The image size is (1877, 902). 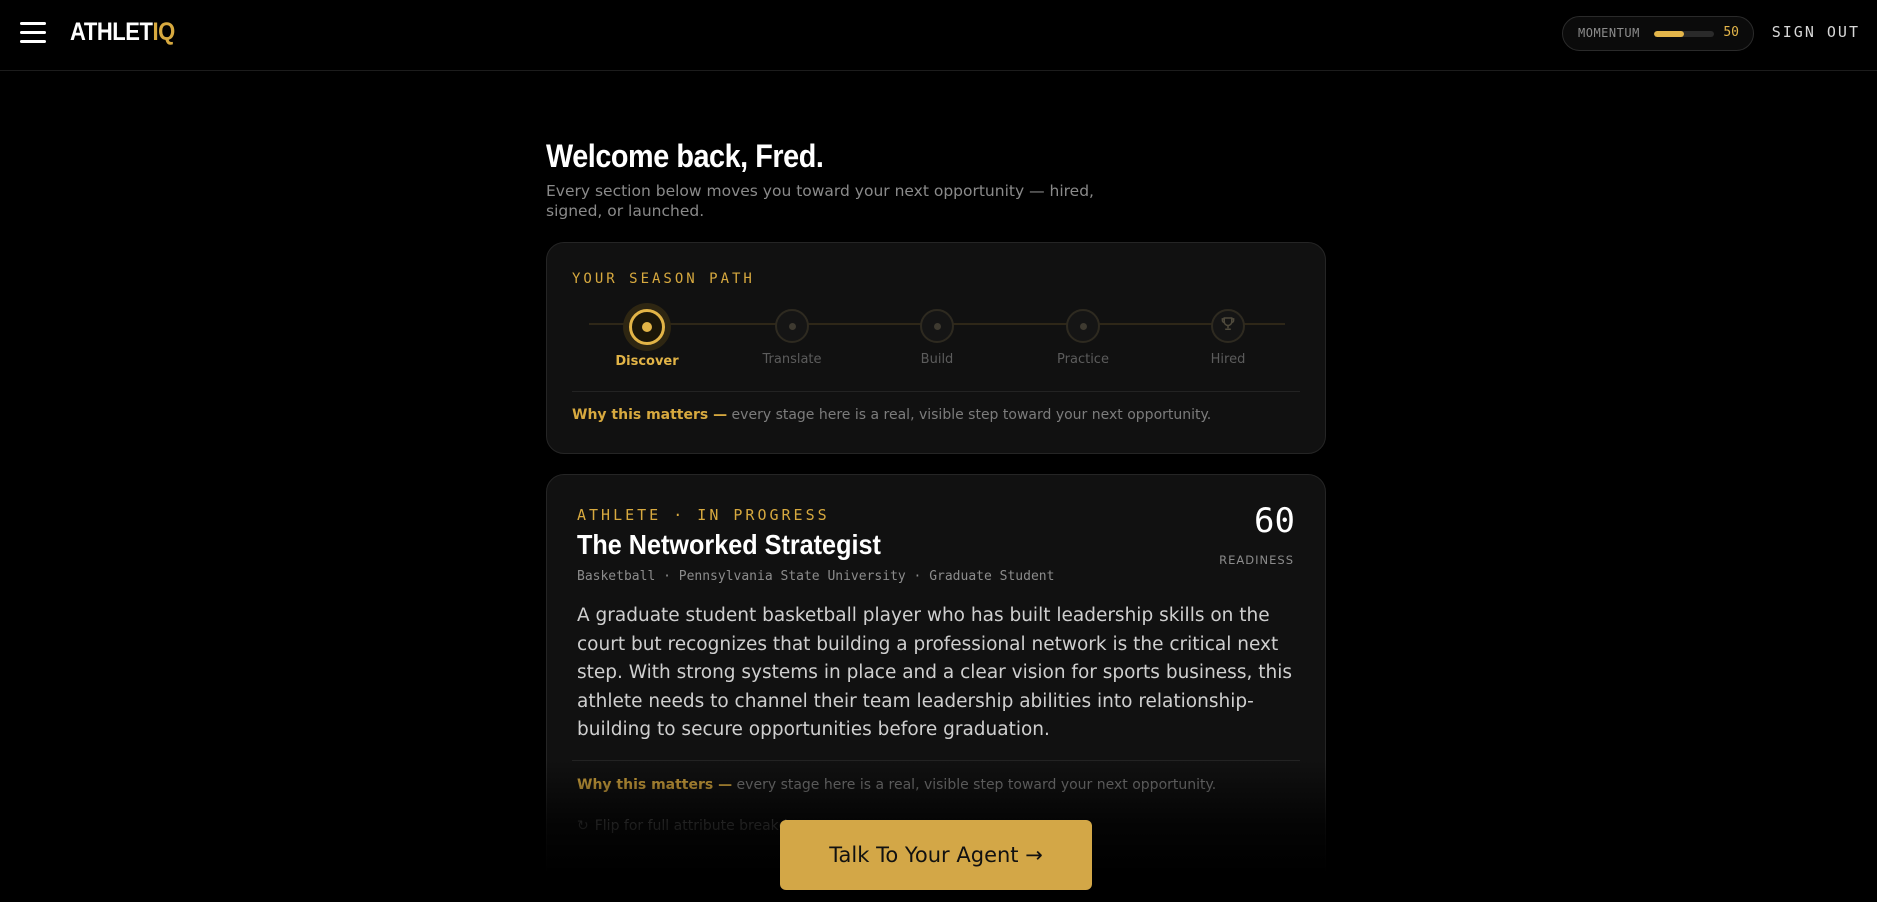 I want to click on stage-label: Hired, so click(x=1228, y=359).